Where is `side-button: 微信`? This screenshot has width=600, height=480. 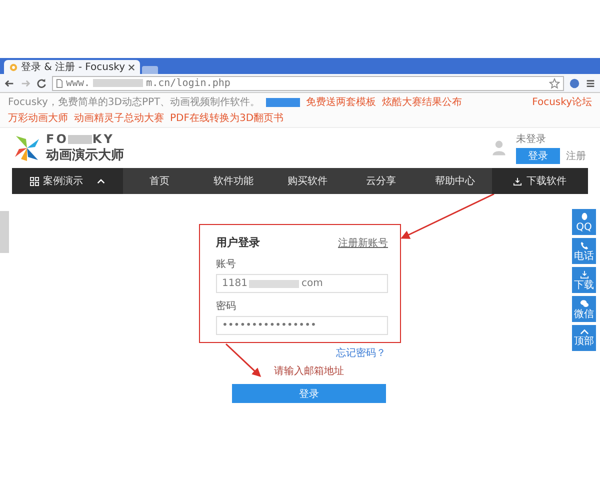 side-button: 微信 is located at coordinates (584, 309).